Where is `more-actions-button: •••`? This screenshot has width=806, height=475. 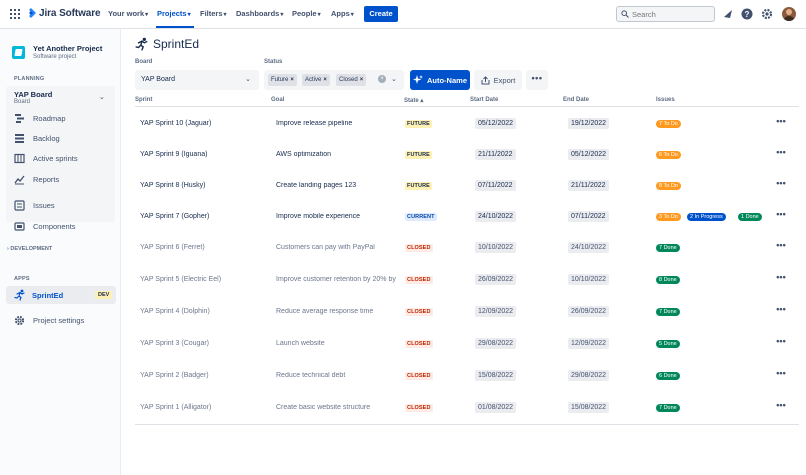
more-actions-button: ••• is located at coordinates (537, 80).